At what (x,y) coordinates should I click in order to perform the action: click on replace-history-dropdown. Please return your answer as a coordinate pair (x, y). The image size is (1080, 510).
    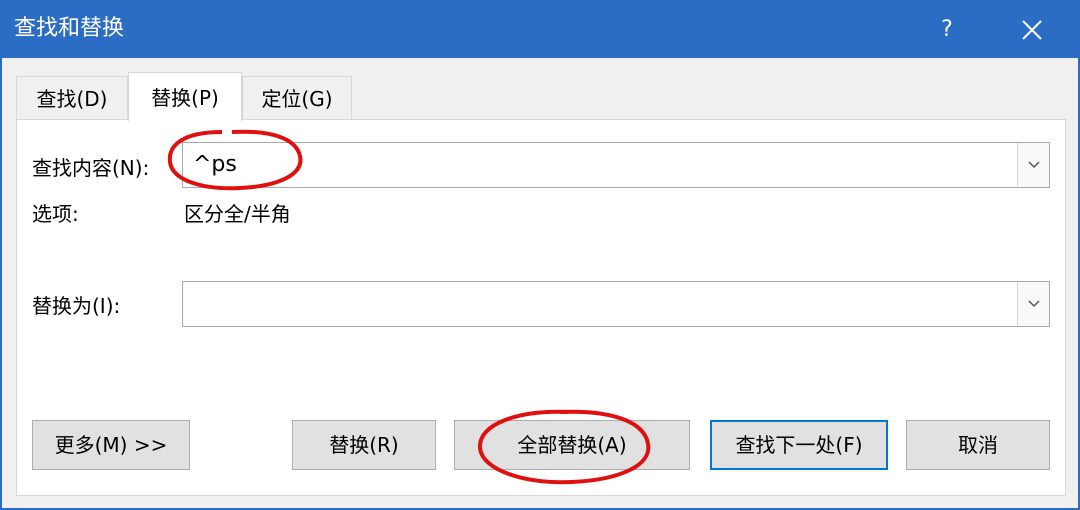
    Looking at the image, I should click on (1033, 304).